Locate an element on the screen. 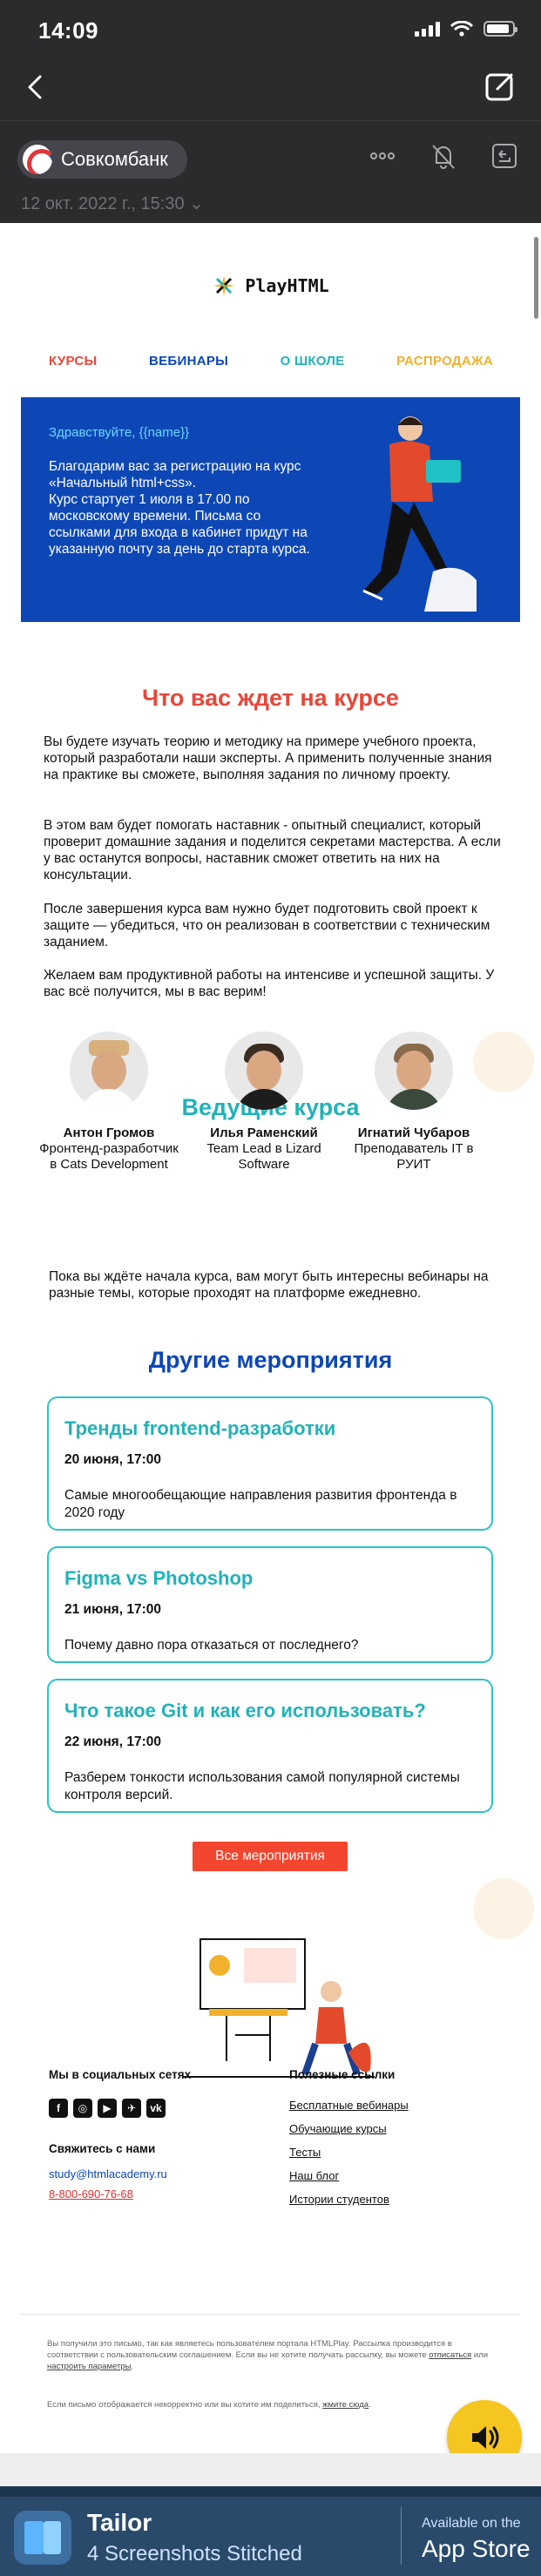 The image size is (541, 2576). hero-illustration is located at coordinates (419, 514).